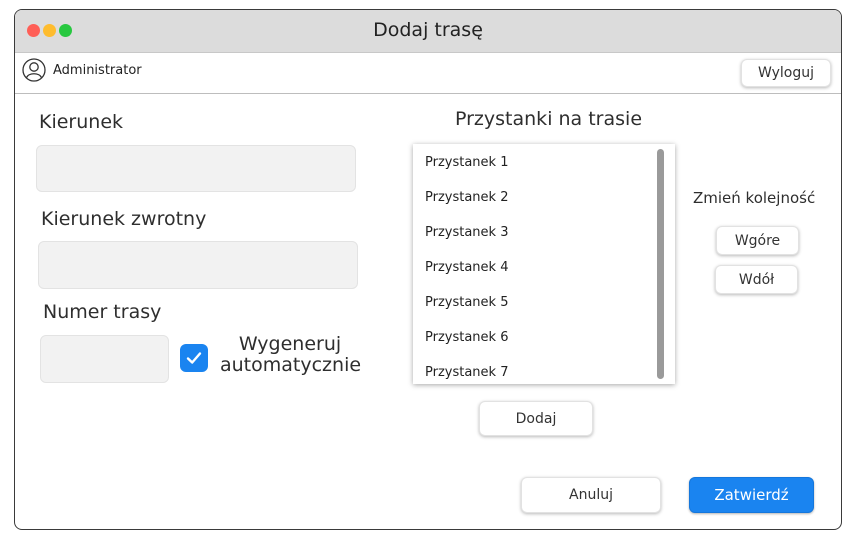 The image size is (856, 541). I want to click on auto-generate-label-line1: Wygeneruj, so click(290, 344).